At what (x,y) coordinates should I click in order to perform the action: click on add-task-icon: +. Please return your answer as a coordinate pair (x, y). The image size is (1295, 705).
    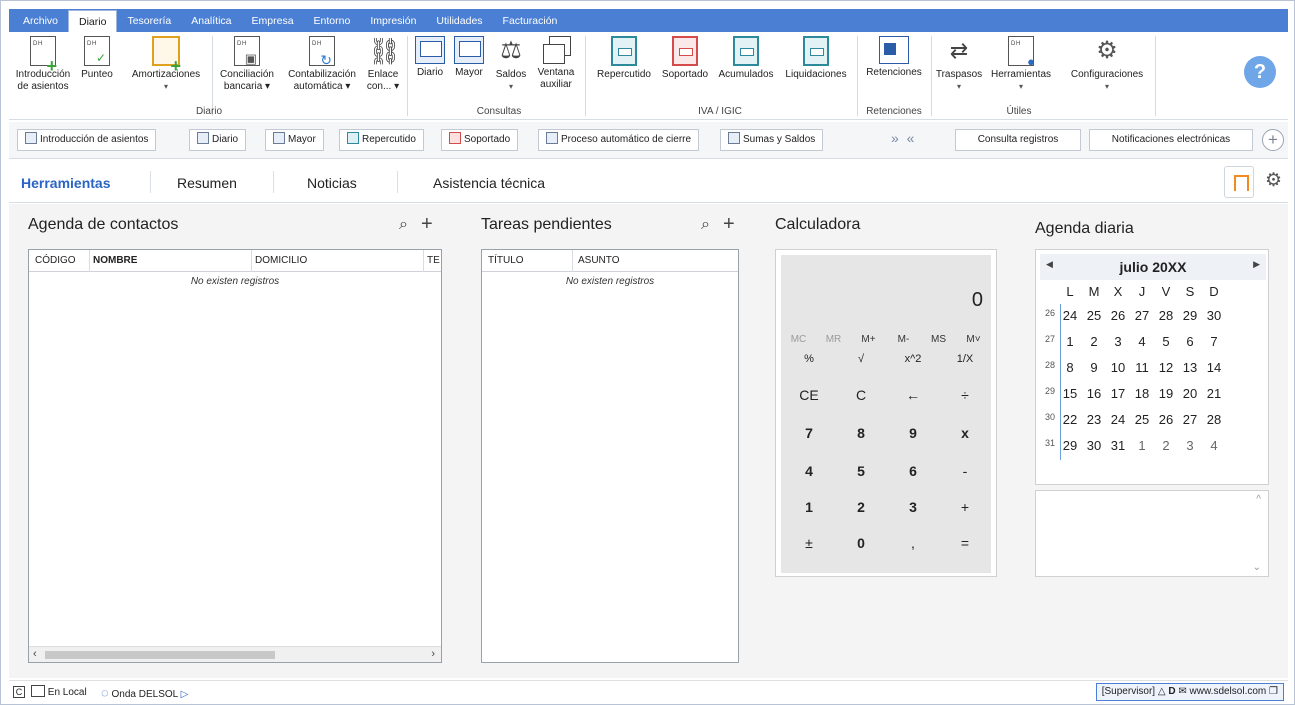
    Looking at the image, I should click on (729, 224).